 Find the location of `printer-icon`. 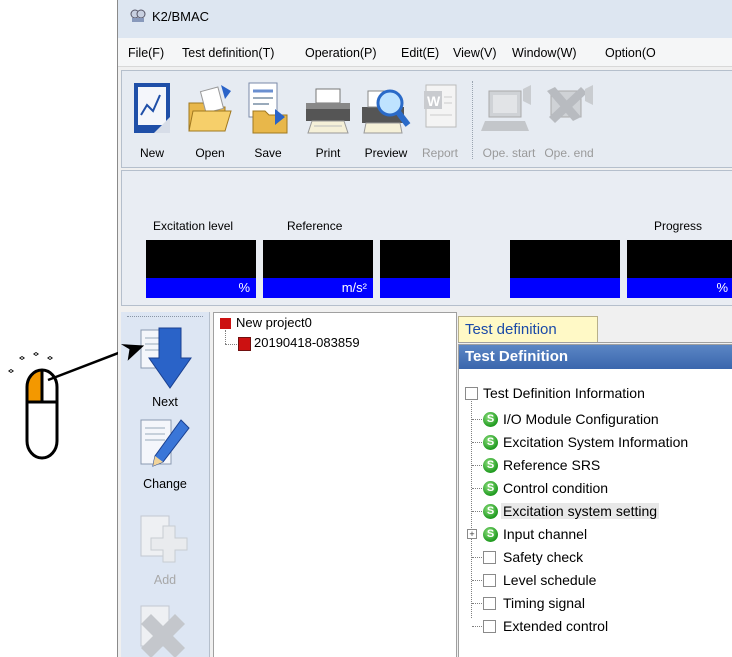

printer-icon is located at coordinates (328, 111).